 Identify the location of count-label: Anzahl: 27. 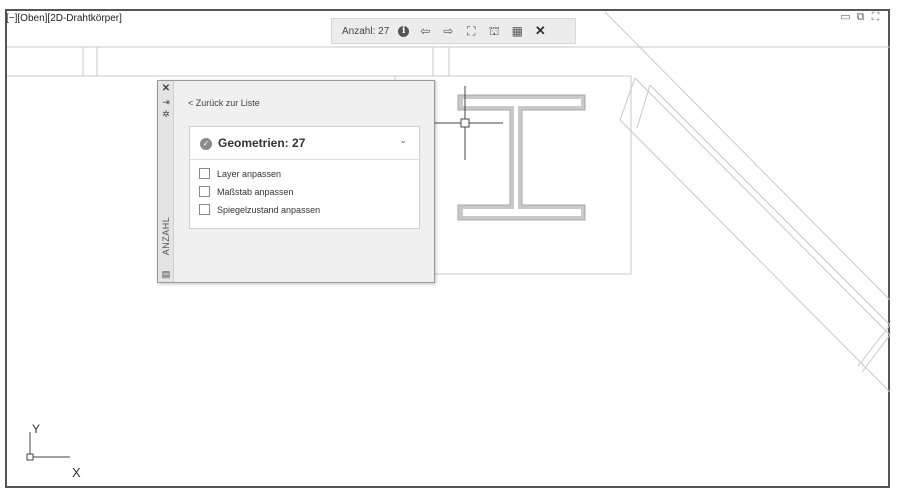
(366, 31).